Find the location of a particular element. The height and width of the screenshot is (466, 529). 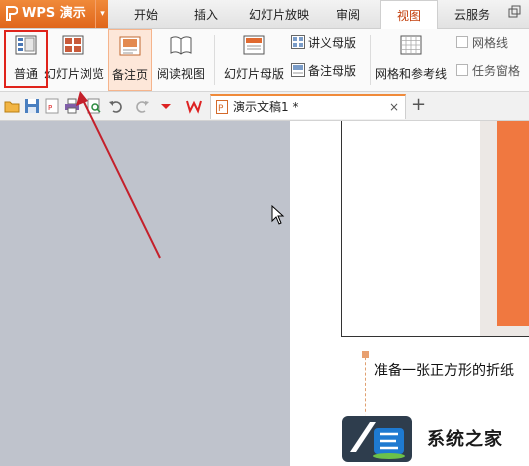

export-pdf-icon: P is located at coordinates (52, 106).